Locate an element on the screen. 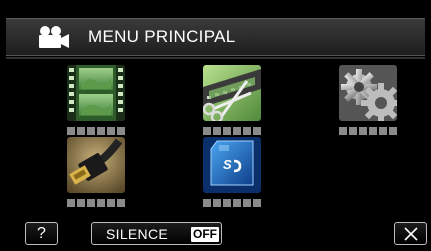  help-button: ? is located at coordinates (41, 233).